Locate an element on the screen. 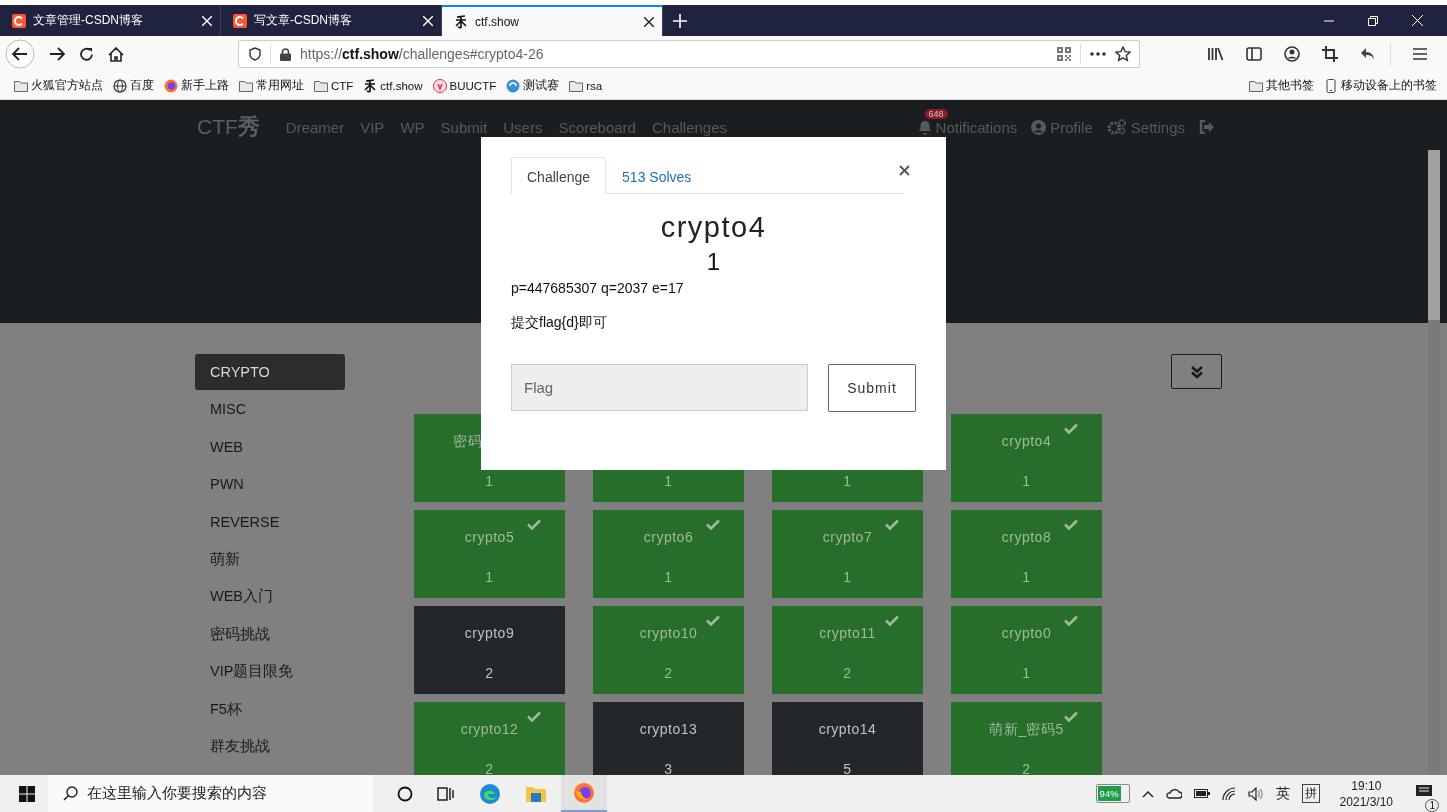 The height and width of the screenshot is (812, 1447). new-tab-icon is located at coordinates (680, 20).